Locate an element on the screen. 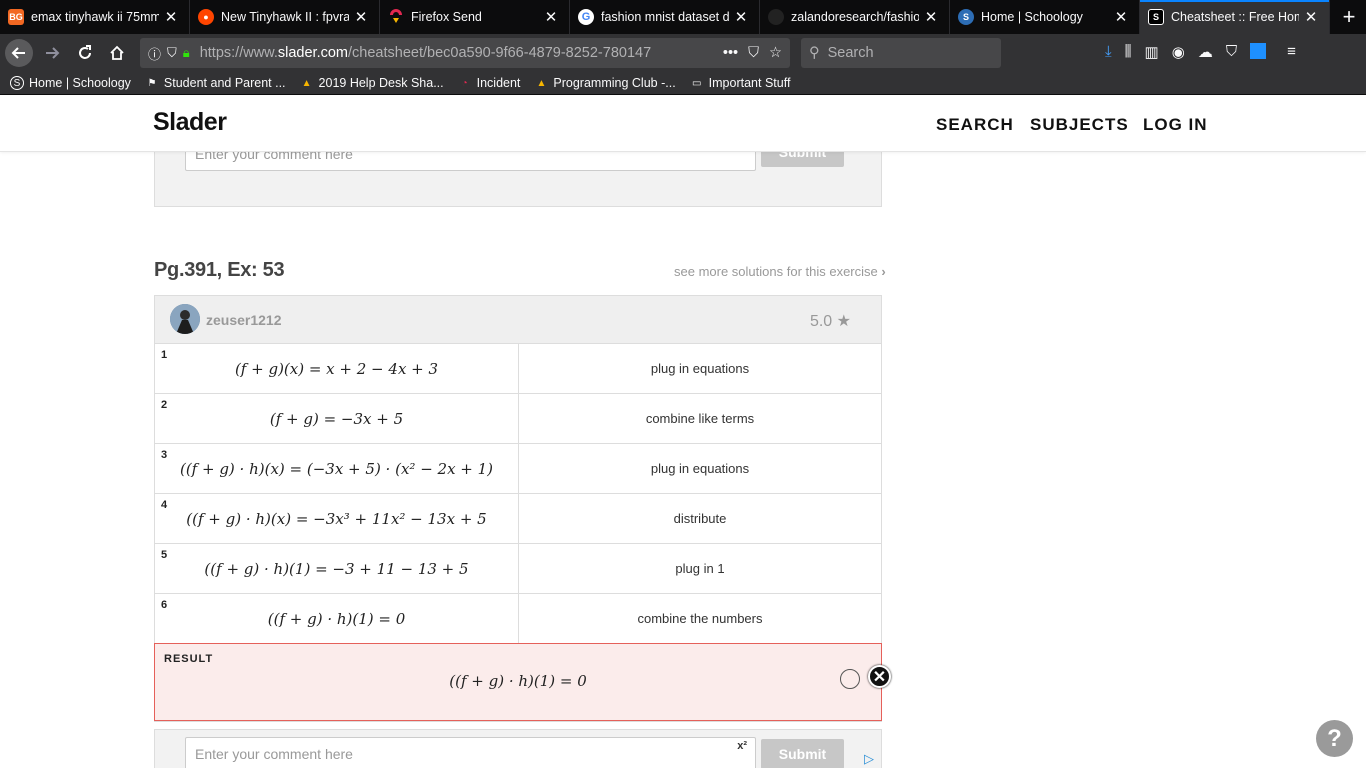 This screenshot has width=1366, height=768. close-ad-icon: ✕ is located at coordinates (879, 676).